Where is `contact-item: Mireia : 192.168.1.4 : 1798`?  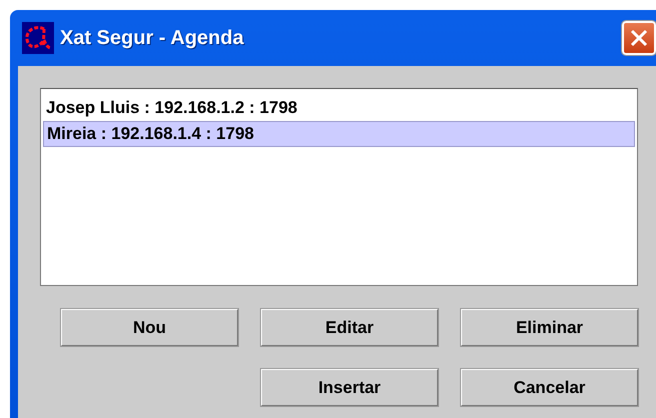
contact-item: Mireia : 192.168.1.4 : 1798 is located at coordinates (339, 134).